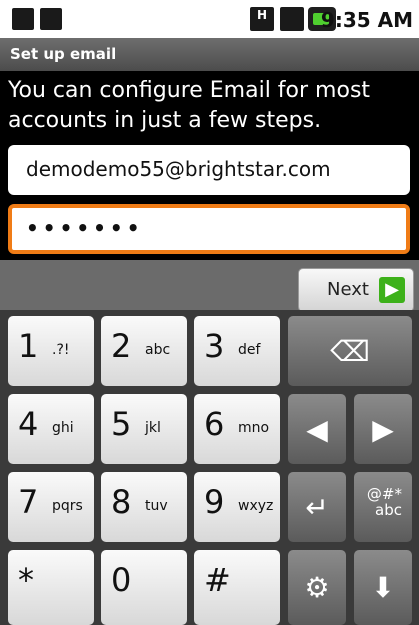 The height and width of the screenshot is (625, 419). What do you see at coordinates (51, 19) in the screenshot?
I see `android-icon` at bounding box center [51, 19].